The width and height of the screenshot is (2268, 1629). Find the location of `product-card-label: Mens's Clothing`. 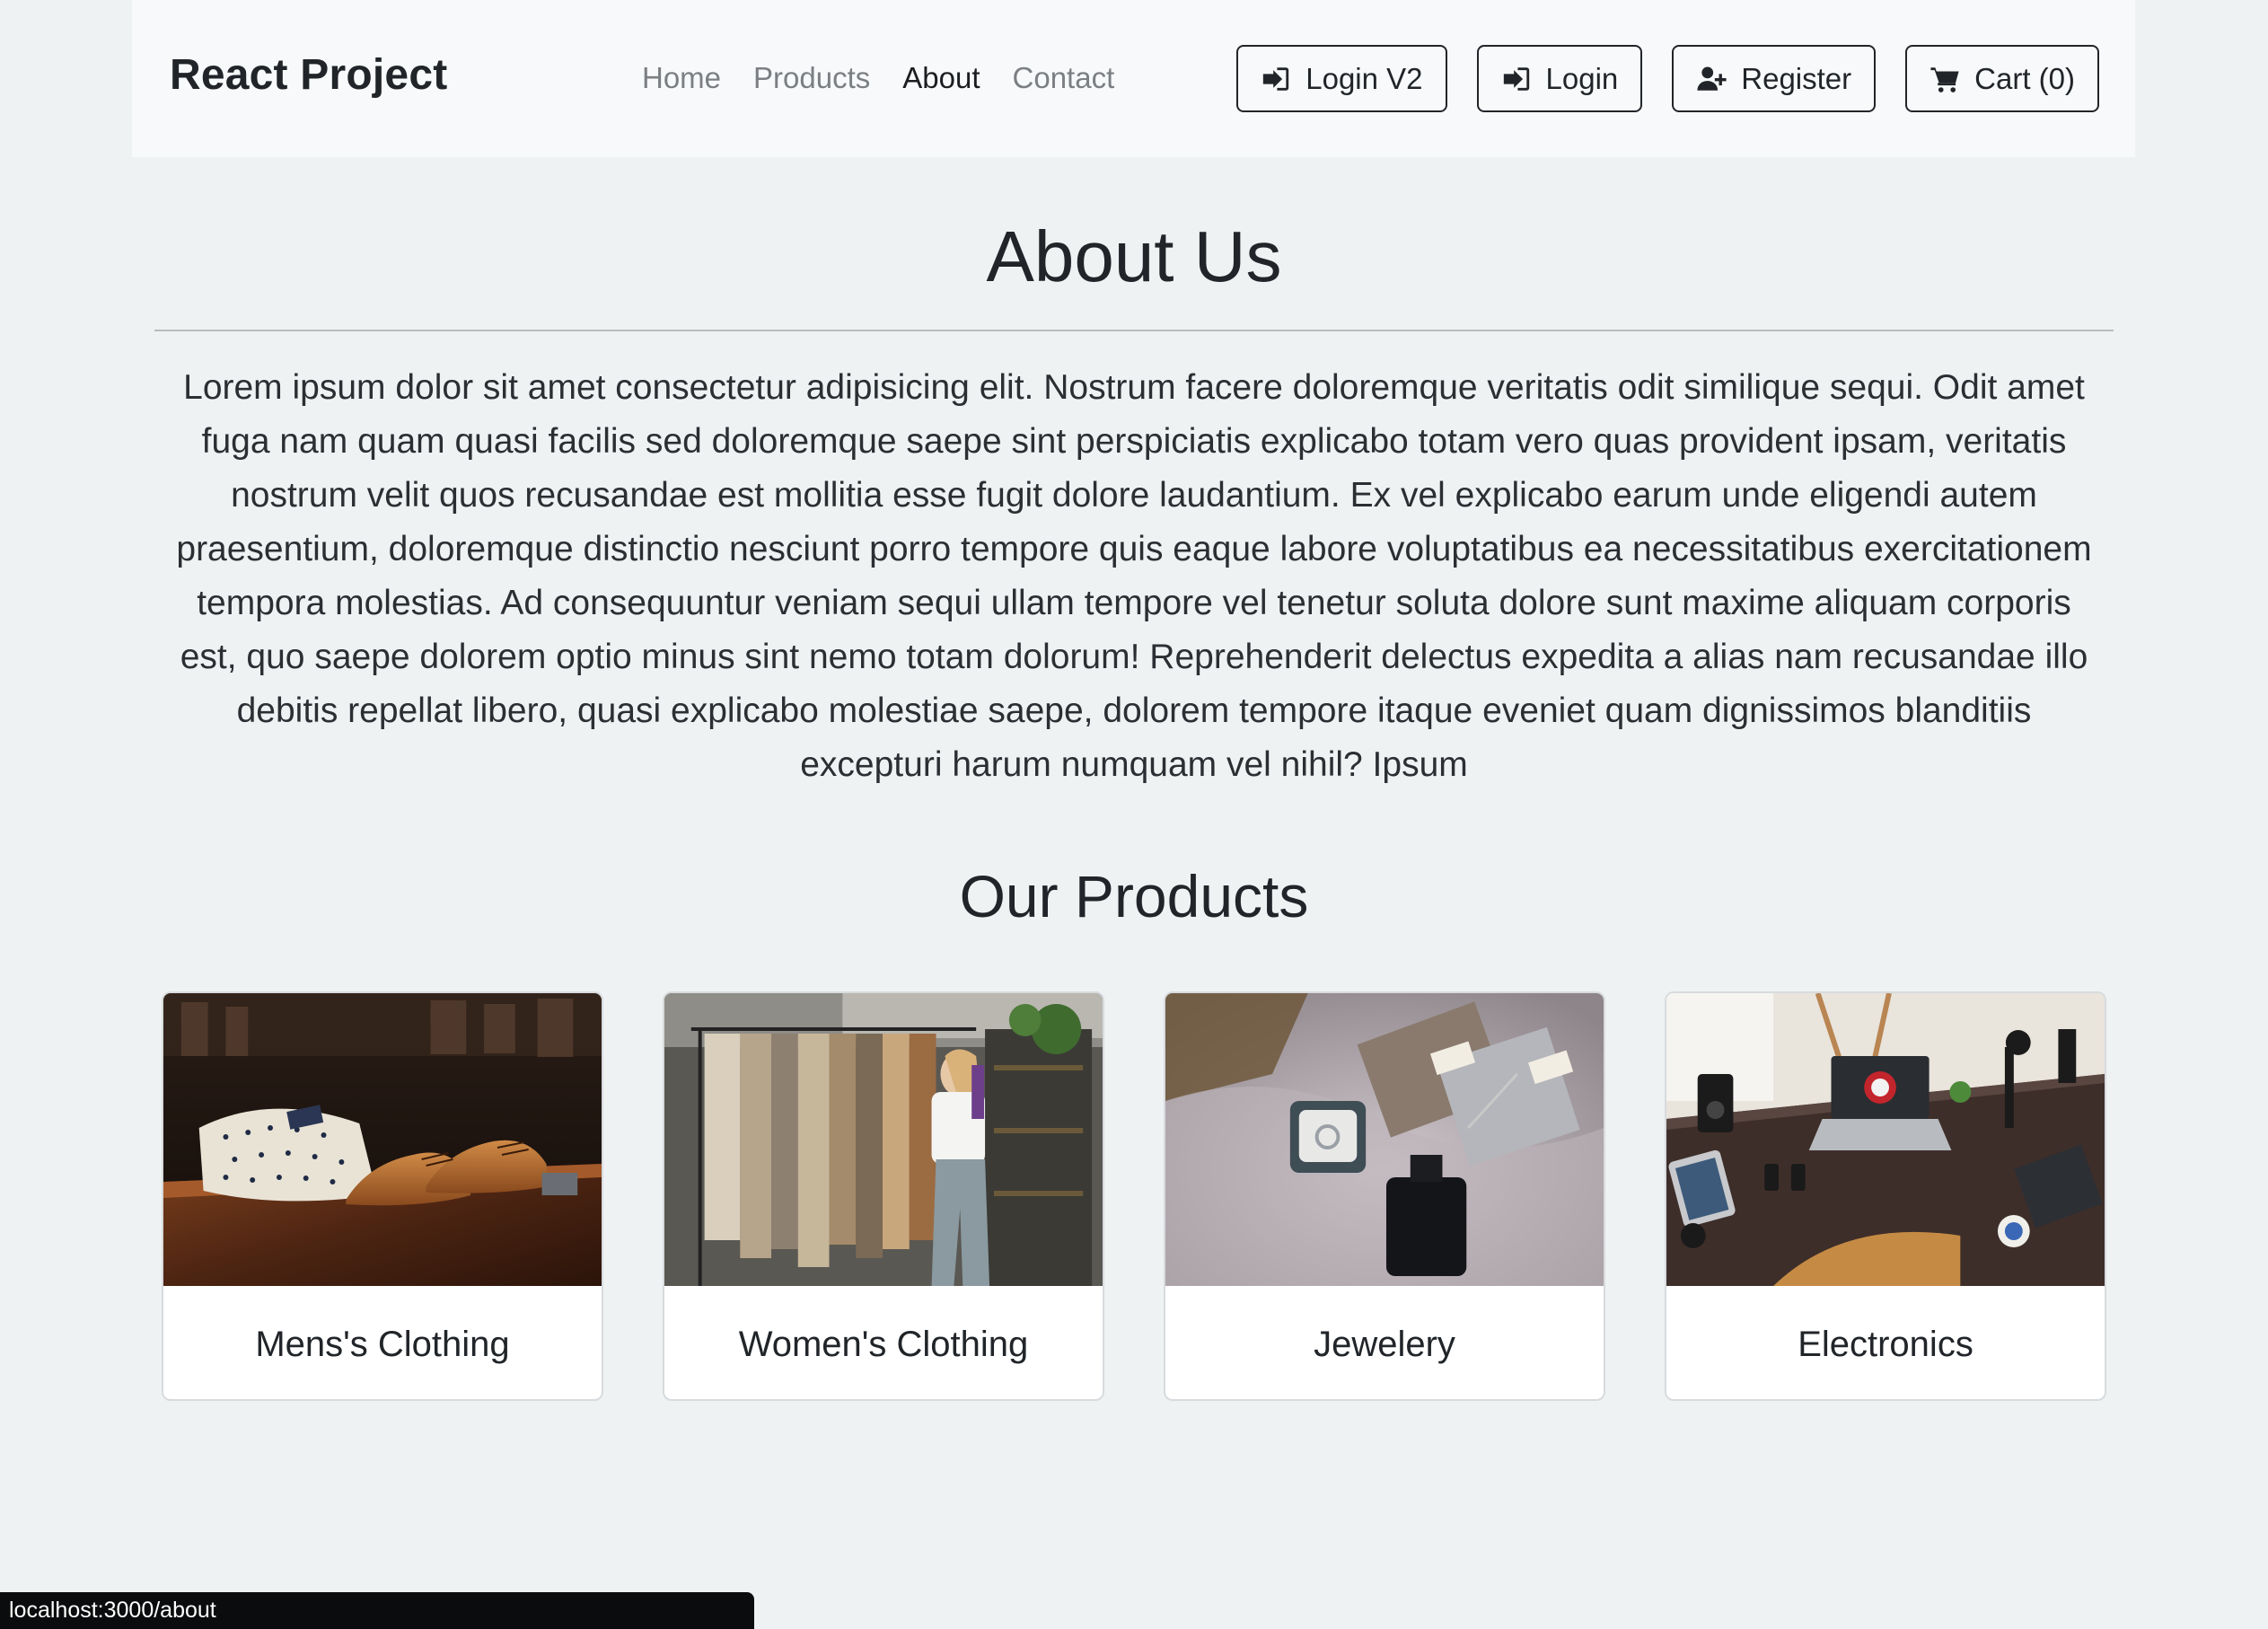

product-card-label: Mens's Clothing is located at coordinates (382, 1344).